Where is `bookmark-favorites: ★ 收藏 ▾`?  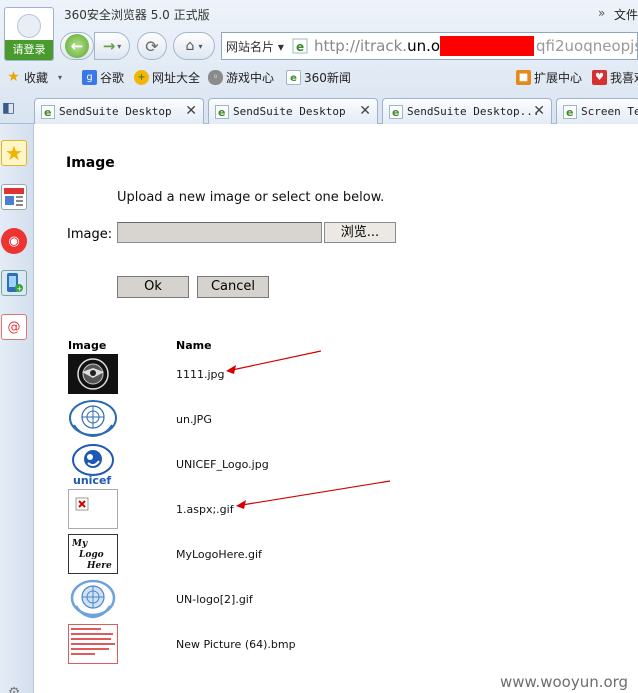
bookmark-favorites: ★ 收藏 ▾ is located at coordinates (34, 77).